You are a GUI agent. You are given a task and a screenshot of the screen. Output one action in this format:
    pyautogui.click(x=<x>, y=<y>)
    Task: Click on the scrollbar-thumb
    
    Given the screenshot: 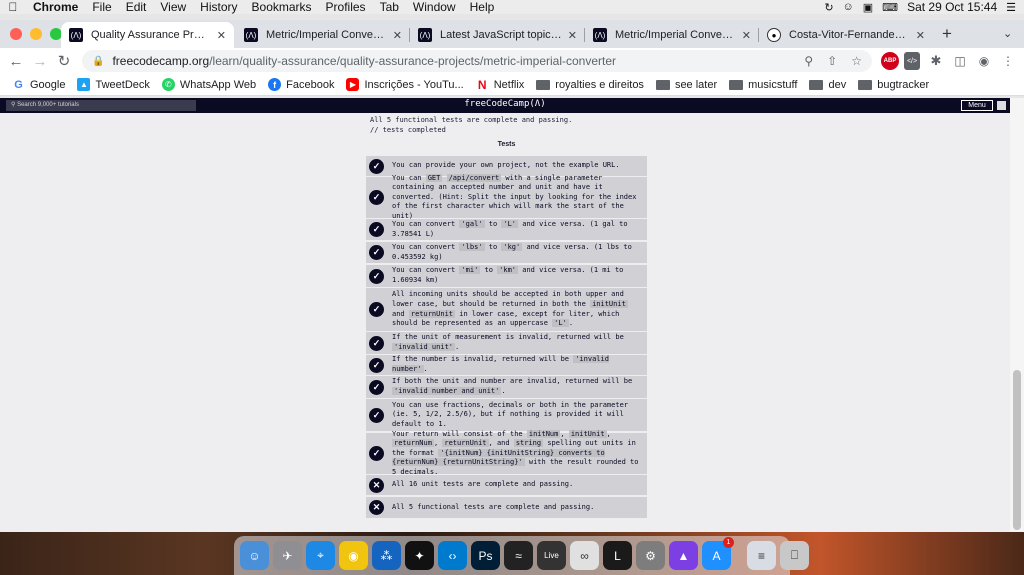 What is the action you would take?
    pyautogui.click(x=1017, y=450)
    